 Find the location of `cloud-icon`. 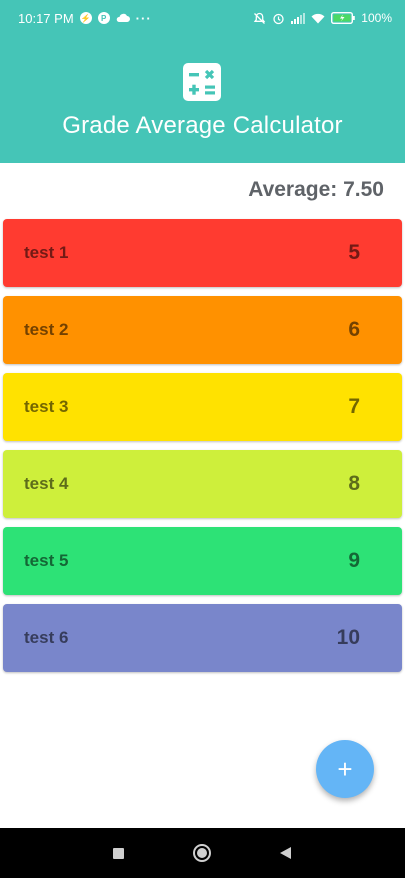

cloud-icon is located at coordinates (123, 18).